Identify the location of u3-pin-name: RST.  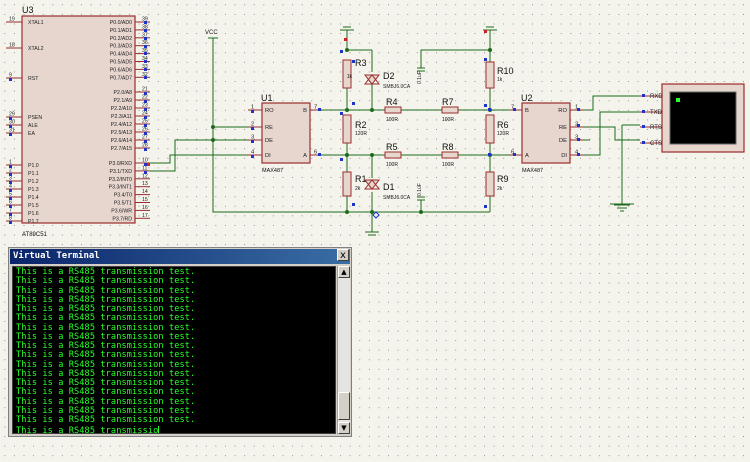
(33, 79).